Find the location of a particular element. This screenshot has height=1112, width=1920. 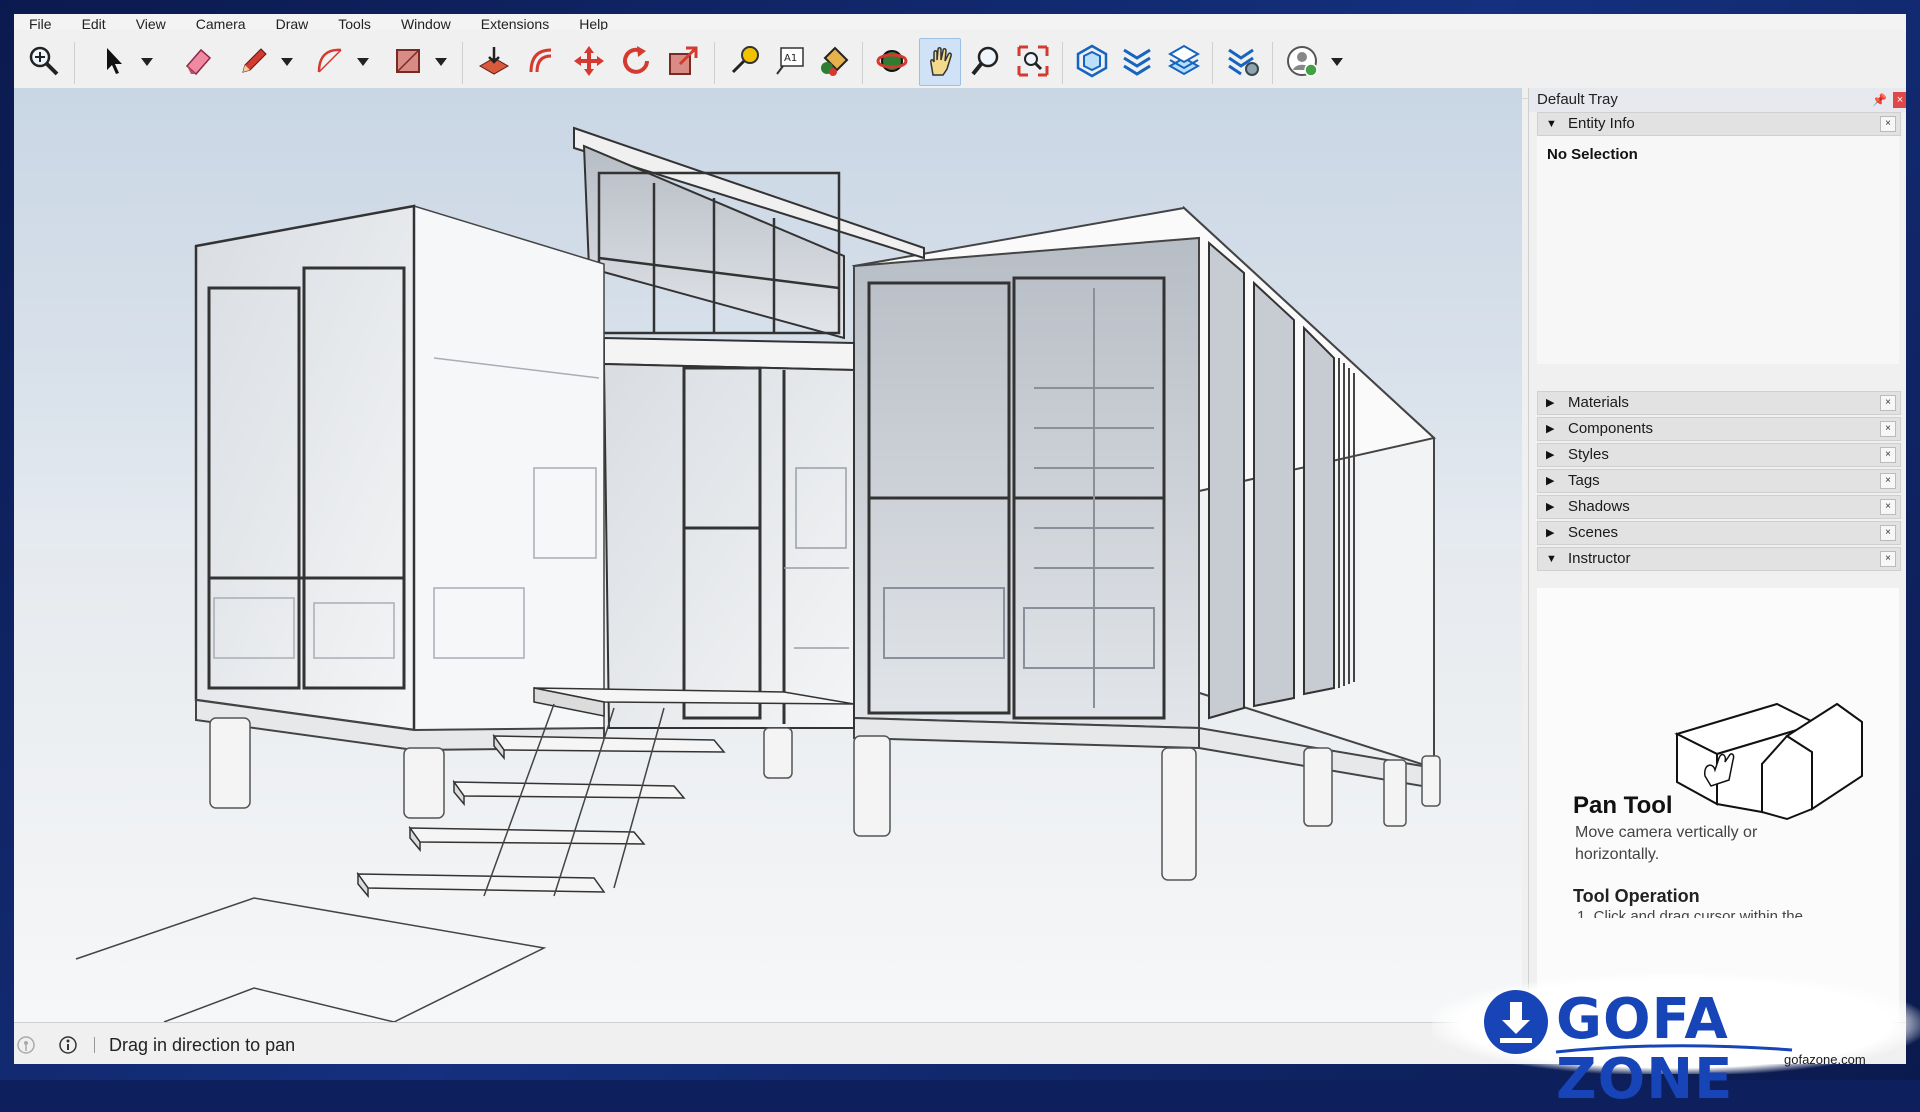

account-icon is located at coordinates (1302, 61).